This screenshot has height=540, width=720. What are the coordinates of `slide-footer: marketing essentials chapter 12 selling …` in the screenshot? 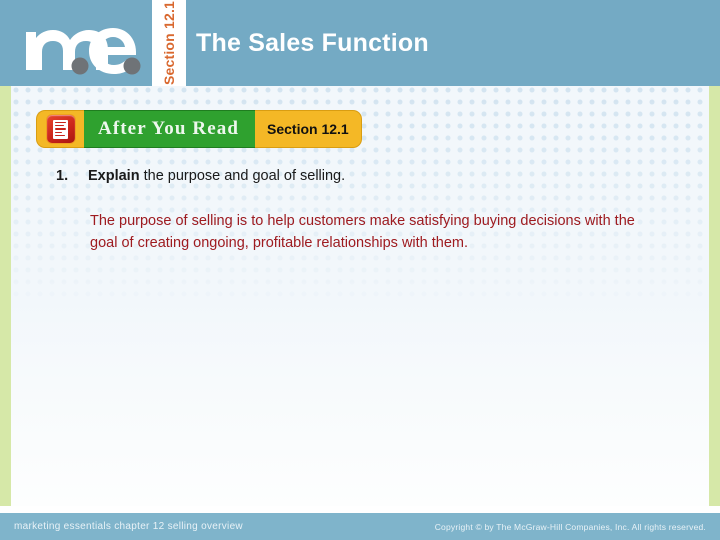 It's located at (360, 526).